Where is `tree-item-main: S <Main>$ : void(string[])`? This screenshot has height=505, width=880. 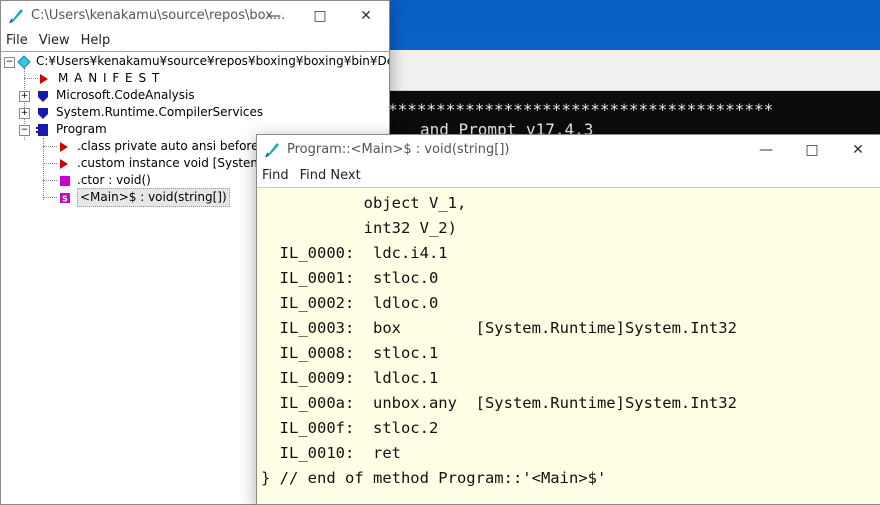 tree-item-main: S <Main>$ : void(string[]) is located at coordinates (144, 197).